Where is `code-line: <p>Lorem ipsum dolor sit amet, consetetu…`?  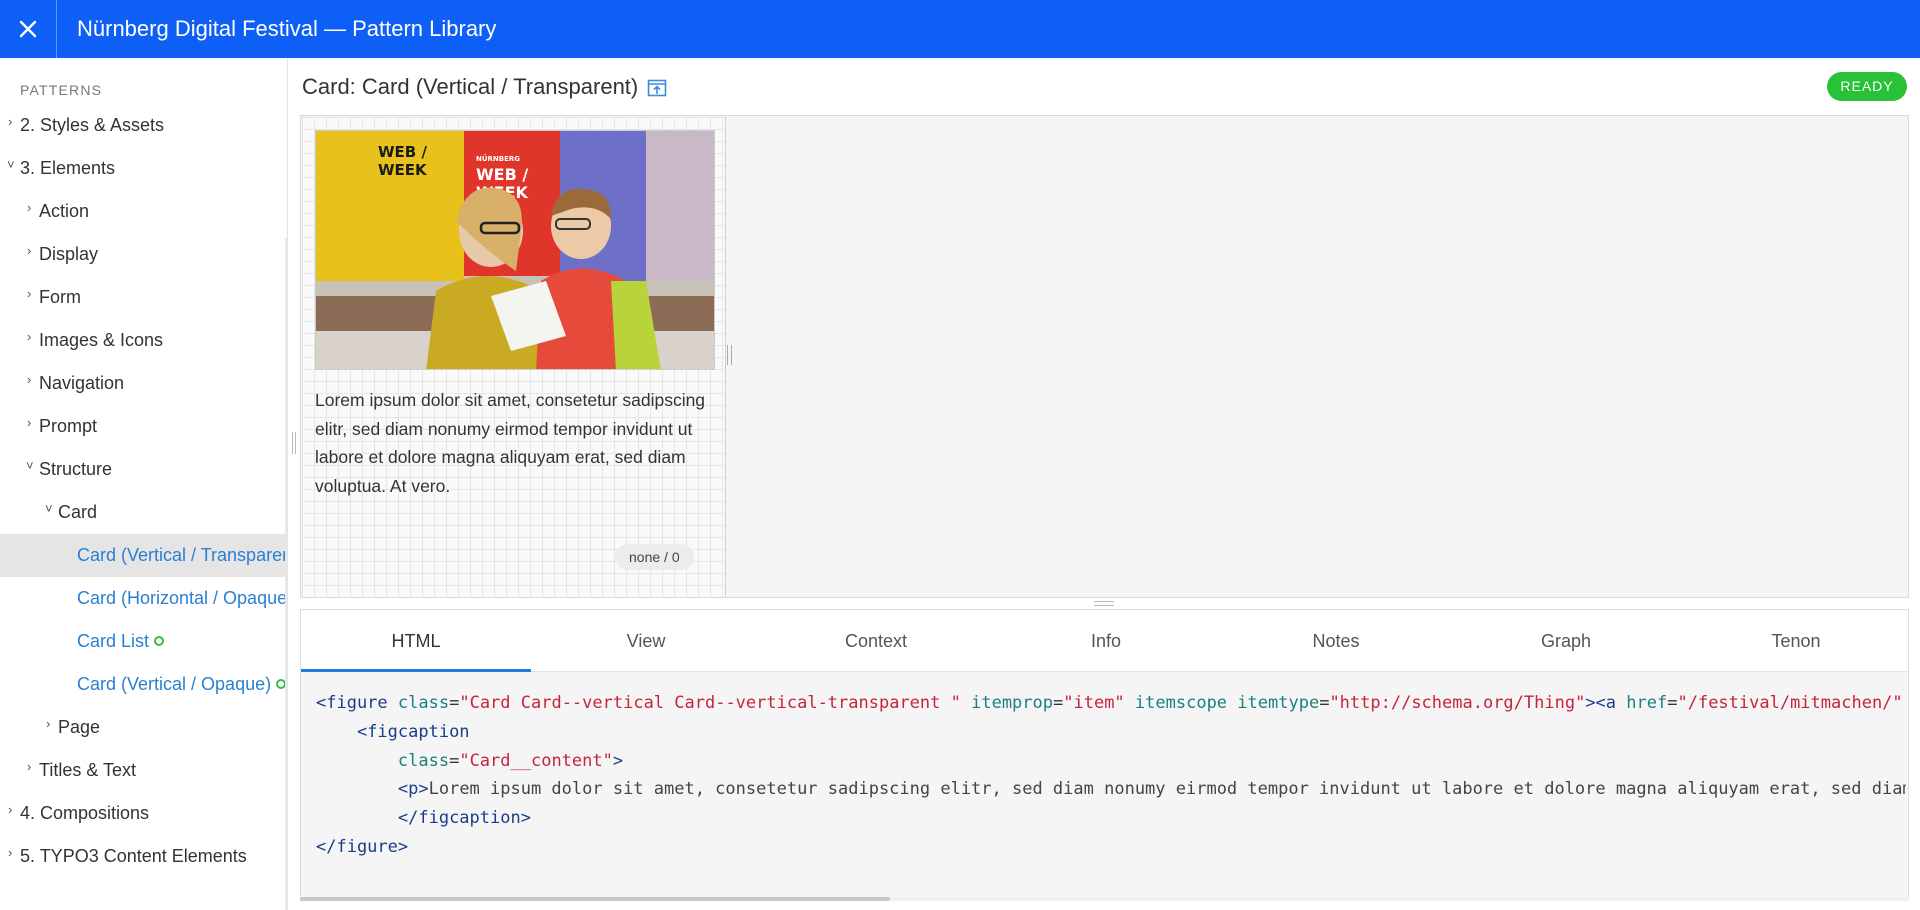 code-line: <p>Lorem ipsum dolor sit amet, consetetu… is located at coordinates (1111, 789).